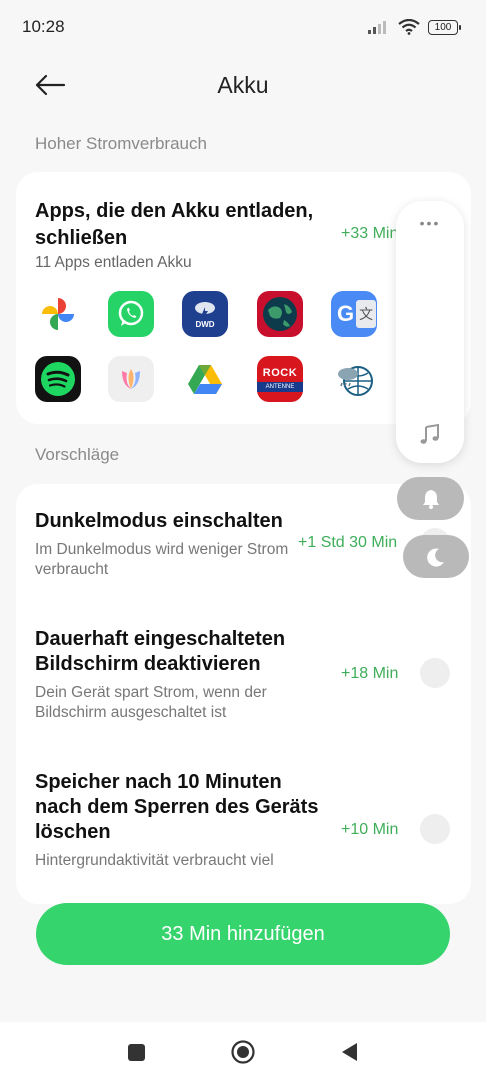  What do you see at coordinates (280, 372) in the screenshot?
I see `rock-label: ROCK` at bounding box center [280, 372].